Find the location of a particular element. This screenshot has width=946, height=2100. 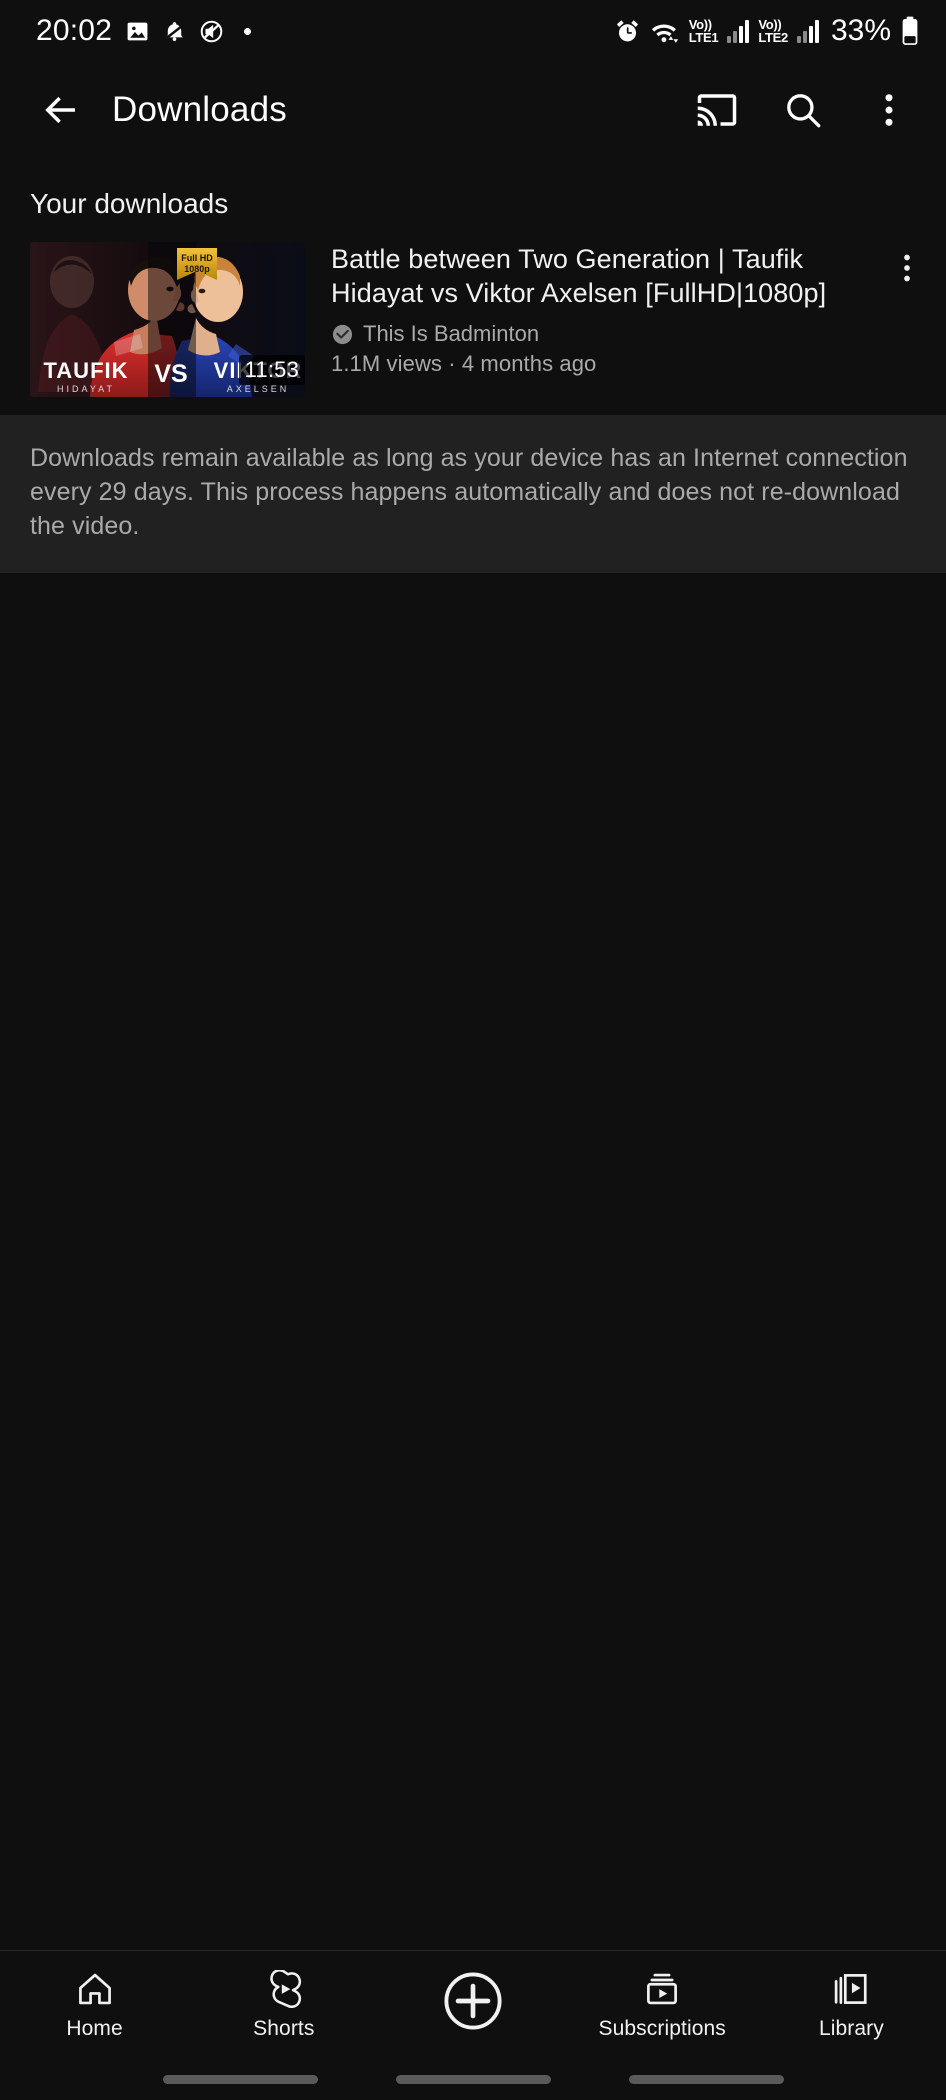

page-title: Downloads is located at coordinates (199, 109).